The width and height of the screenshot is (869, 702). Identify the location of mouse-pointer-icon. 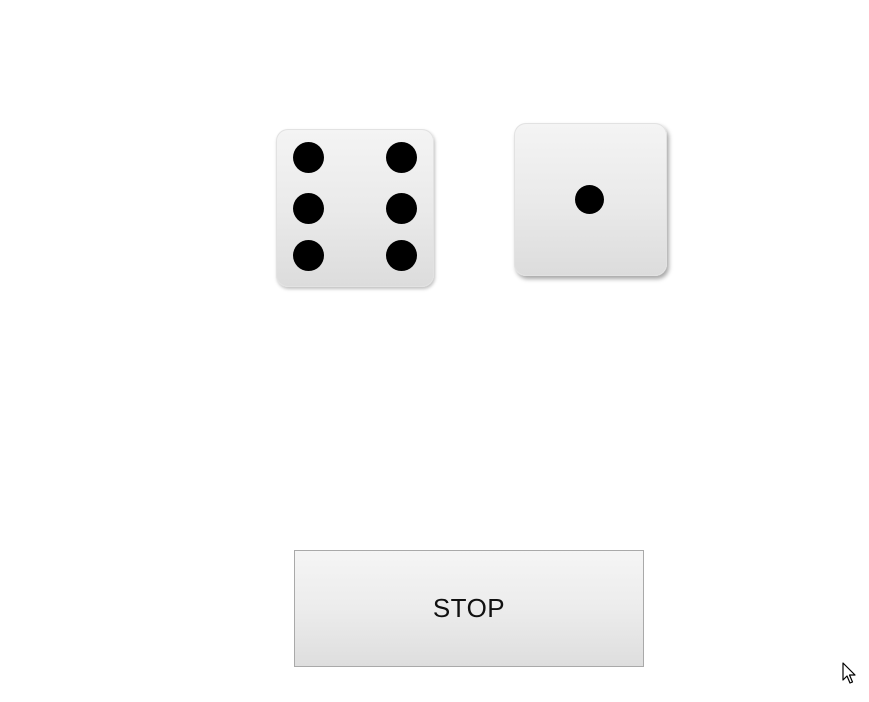
(849, 673).